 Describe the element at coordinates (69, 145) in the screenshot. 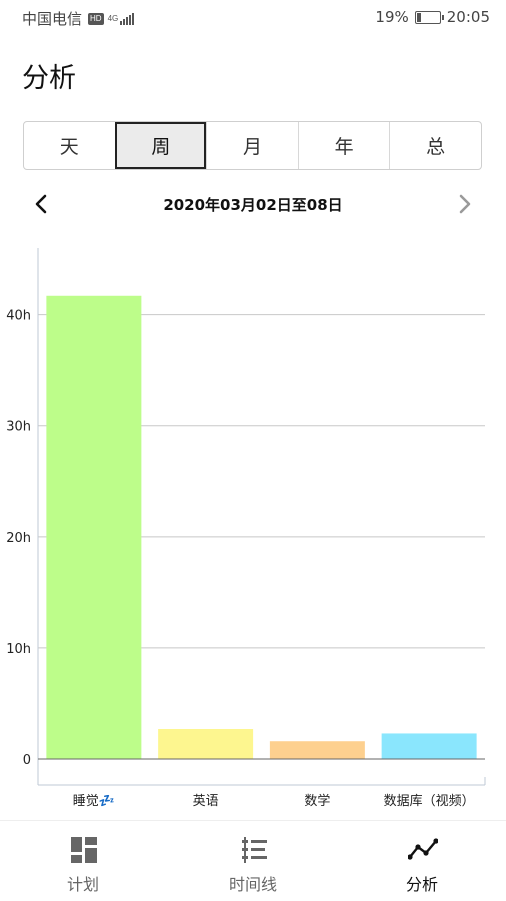

I see `tab-day: 天` at that location.